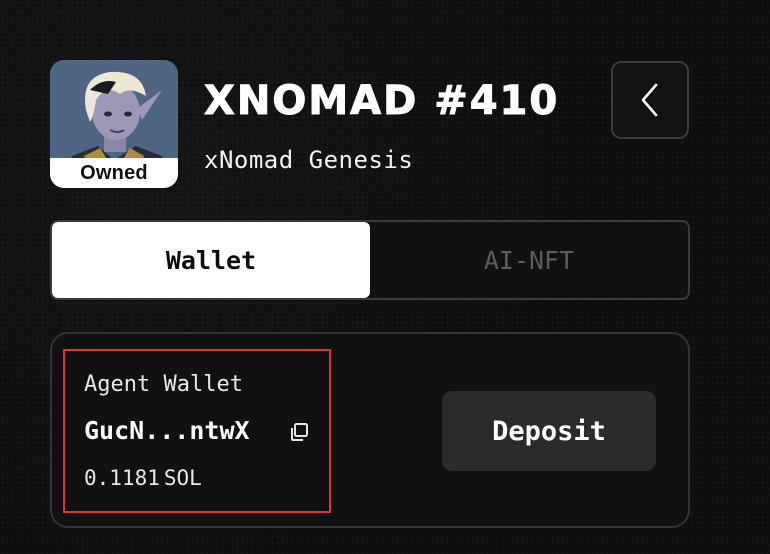  Describe the element at coordinates (114, 124) in the screenshot. I see `nft-avatar: Owned` at that location.